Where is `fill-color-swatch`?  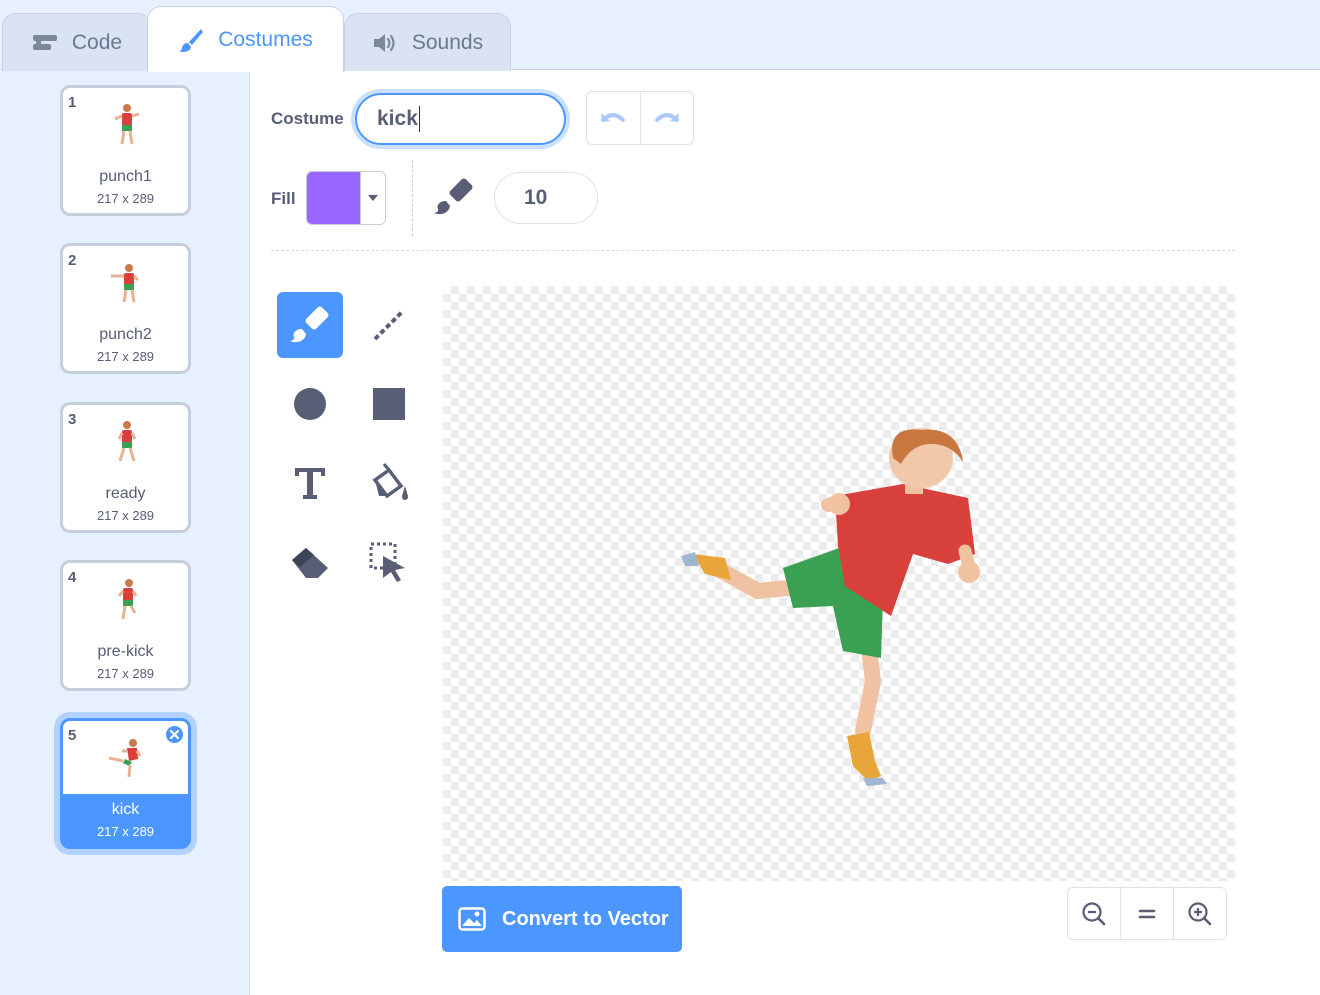
fill-color-swatch is located at coordinates (334, 198).